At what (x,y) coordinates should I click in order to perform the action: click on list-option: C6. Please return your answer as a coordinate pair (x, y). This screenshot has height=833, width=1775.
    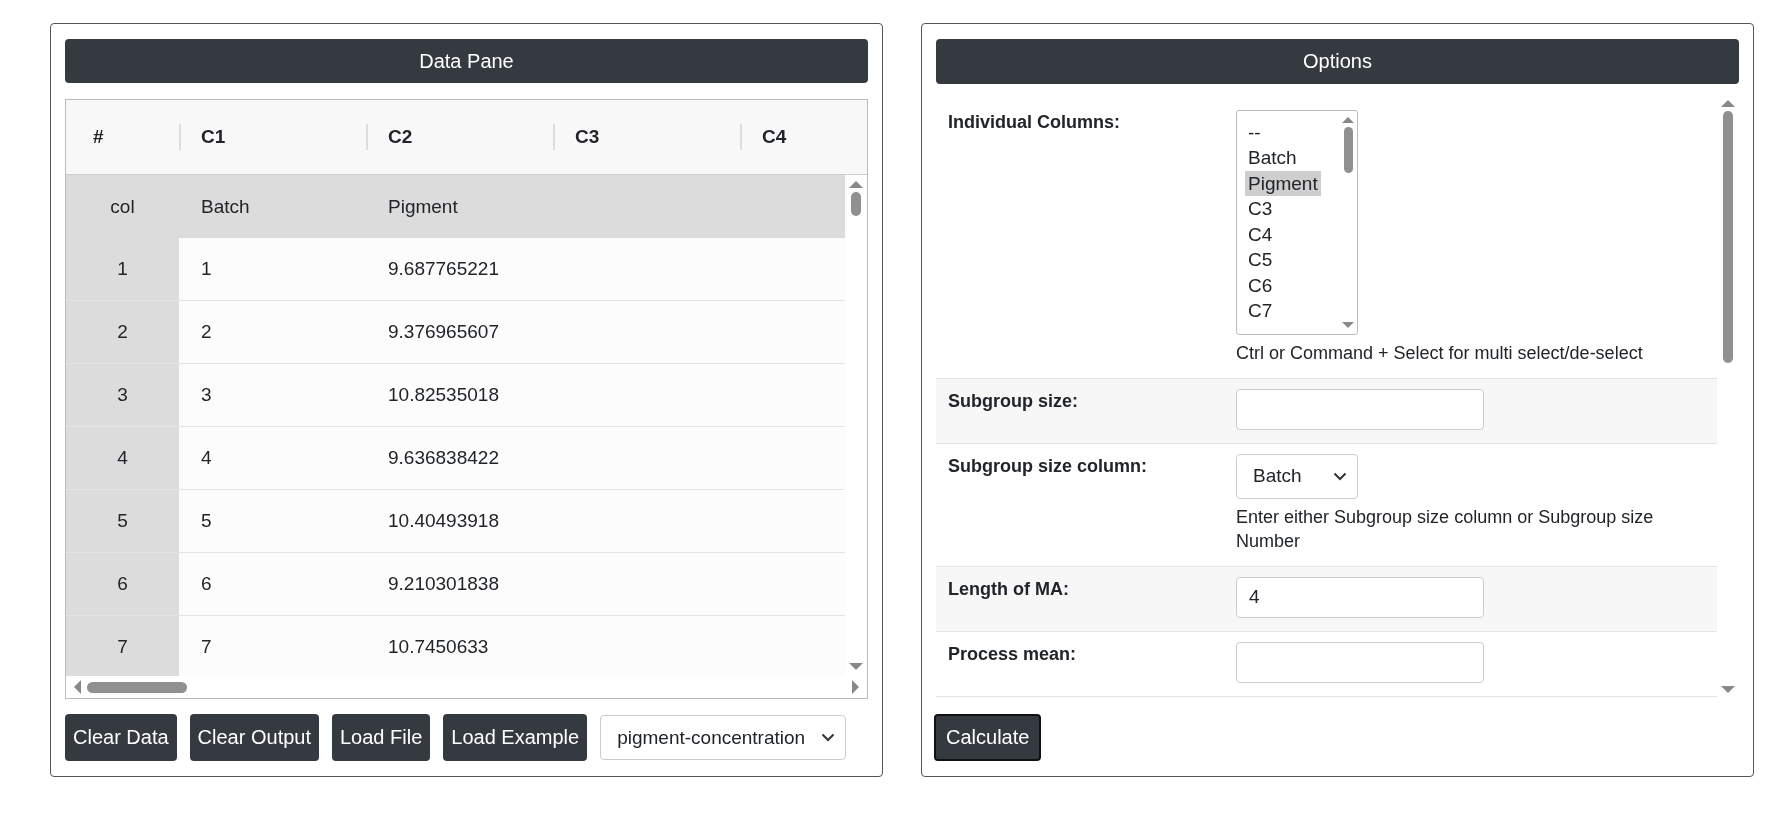
    Looking at the image, I should click on (1260, 285).